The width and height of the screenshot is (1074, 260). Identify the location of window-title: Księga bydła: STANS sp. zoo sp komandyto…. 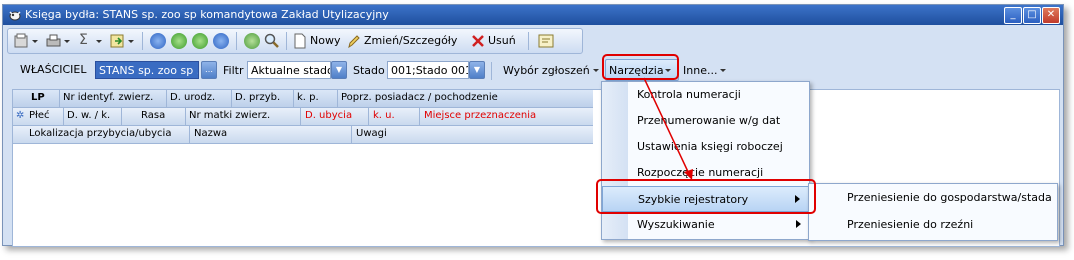
(207, 14).